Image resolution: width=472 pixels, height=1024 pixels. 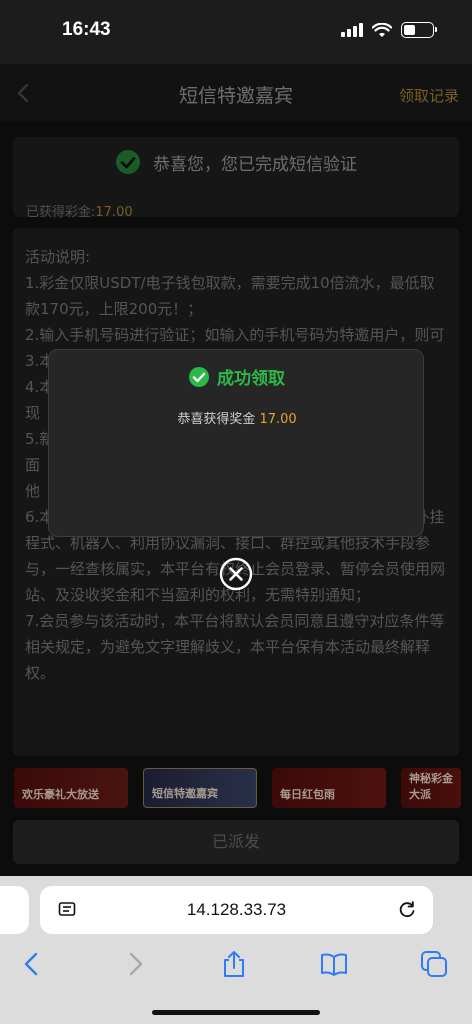 What do you see at coordinates (216, 419) in the screenshot?
I see `modal-message-label: 恭喜获得奖金` at bounding box center [216, 419].